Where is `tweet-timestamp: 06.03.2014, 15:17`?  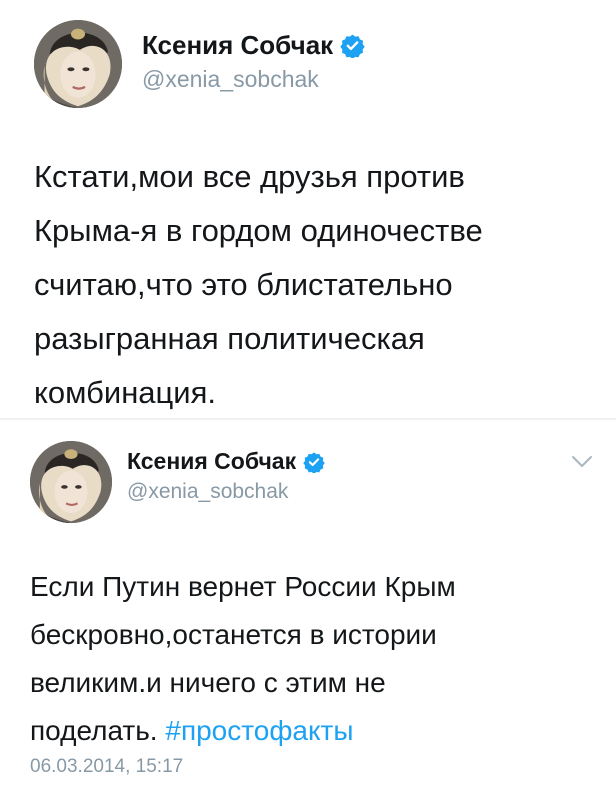
tweet-timestamp: 06.03.2014, 15:17 is located at coordinates (106, 767).